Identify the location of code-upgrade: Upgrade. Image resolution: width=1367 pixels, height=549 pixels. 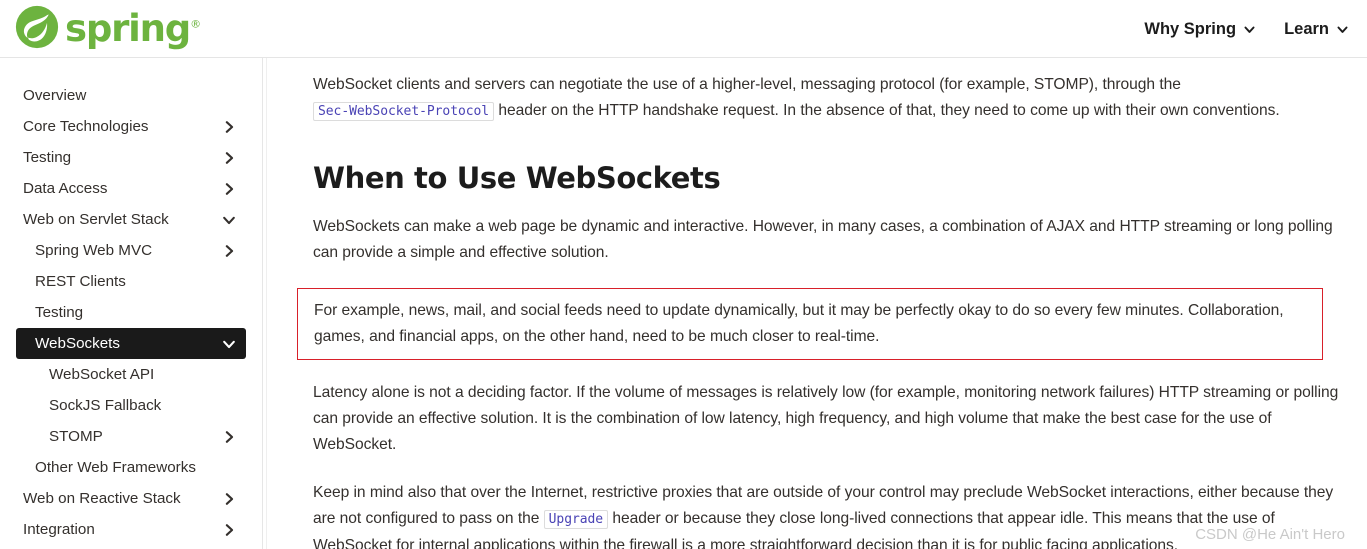
(576, 519).